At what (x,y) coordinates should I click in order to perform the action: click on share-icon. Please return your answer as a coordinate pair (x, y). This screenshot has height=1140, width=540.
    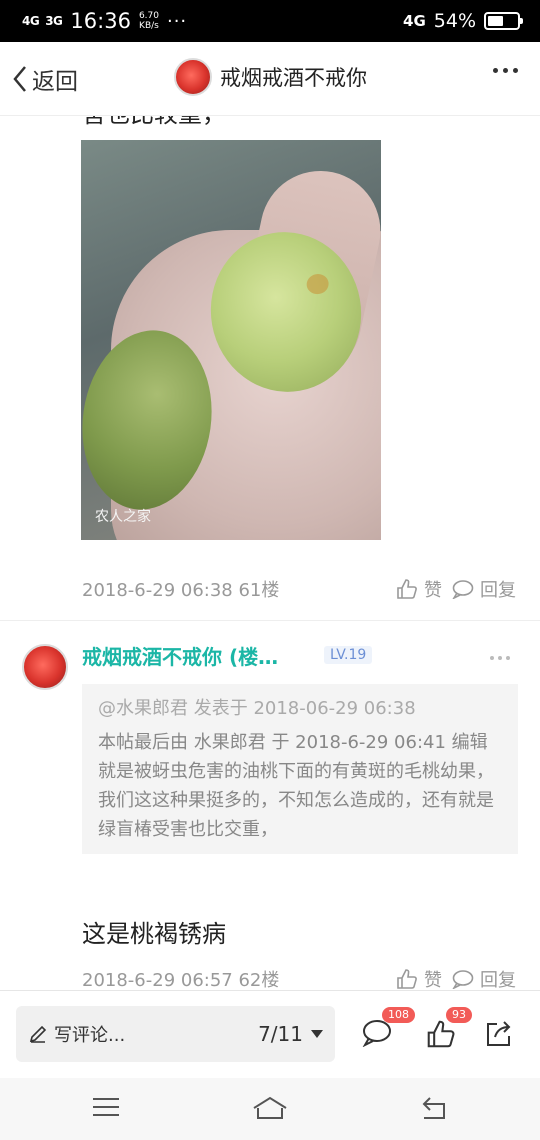
    Looking at the image, I should click on (499, 1033).